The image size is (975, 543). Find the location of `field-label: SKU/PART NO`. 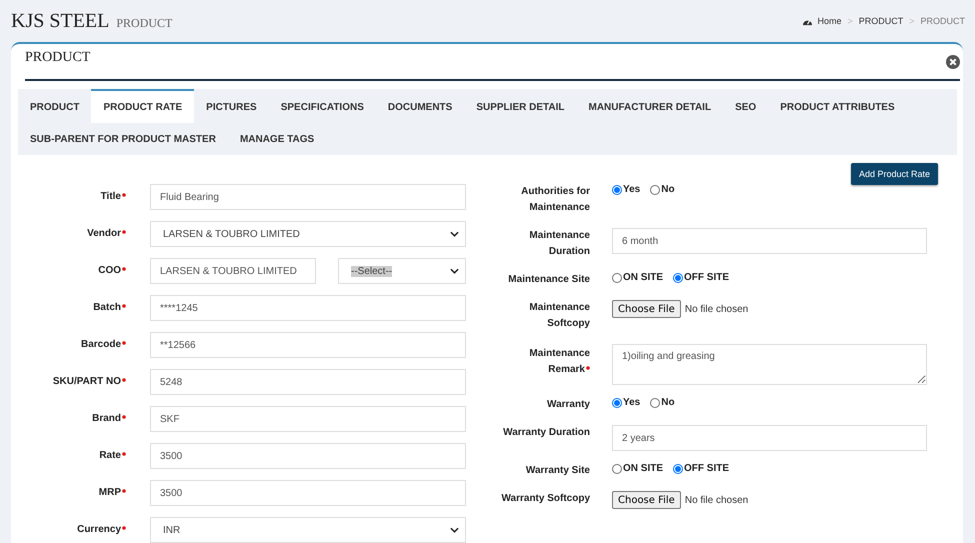

field-label: SKU/PART NO is located at coordinates (68, 382).